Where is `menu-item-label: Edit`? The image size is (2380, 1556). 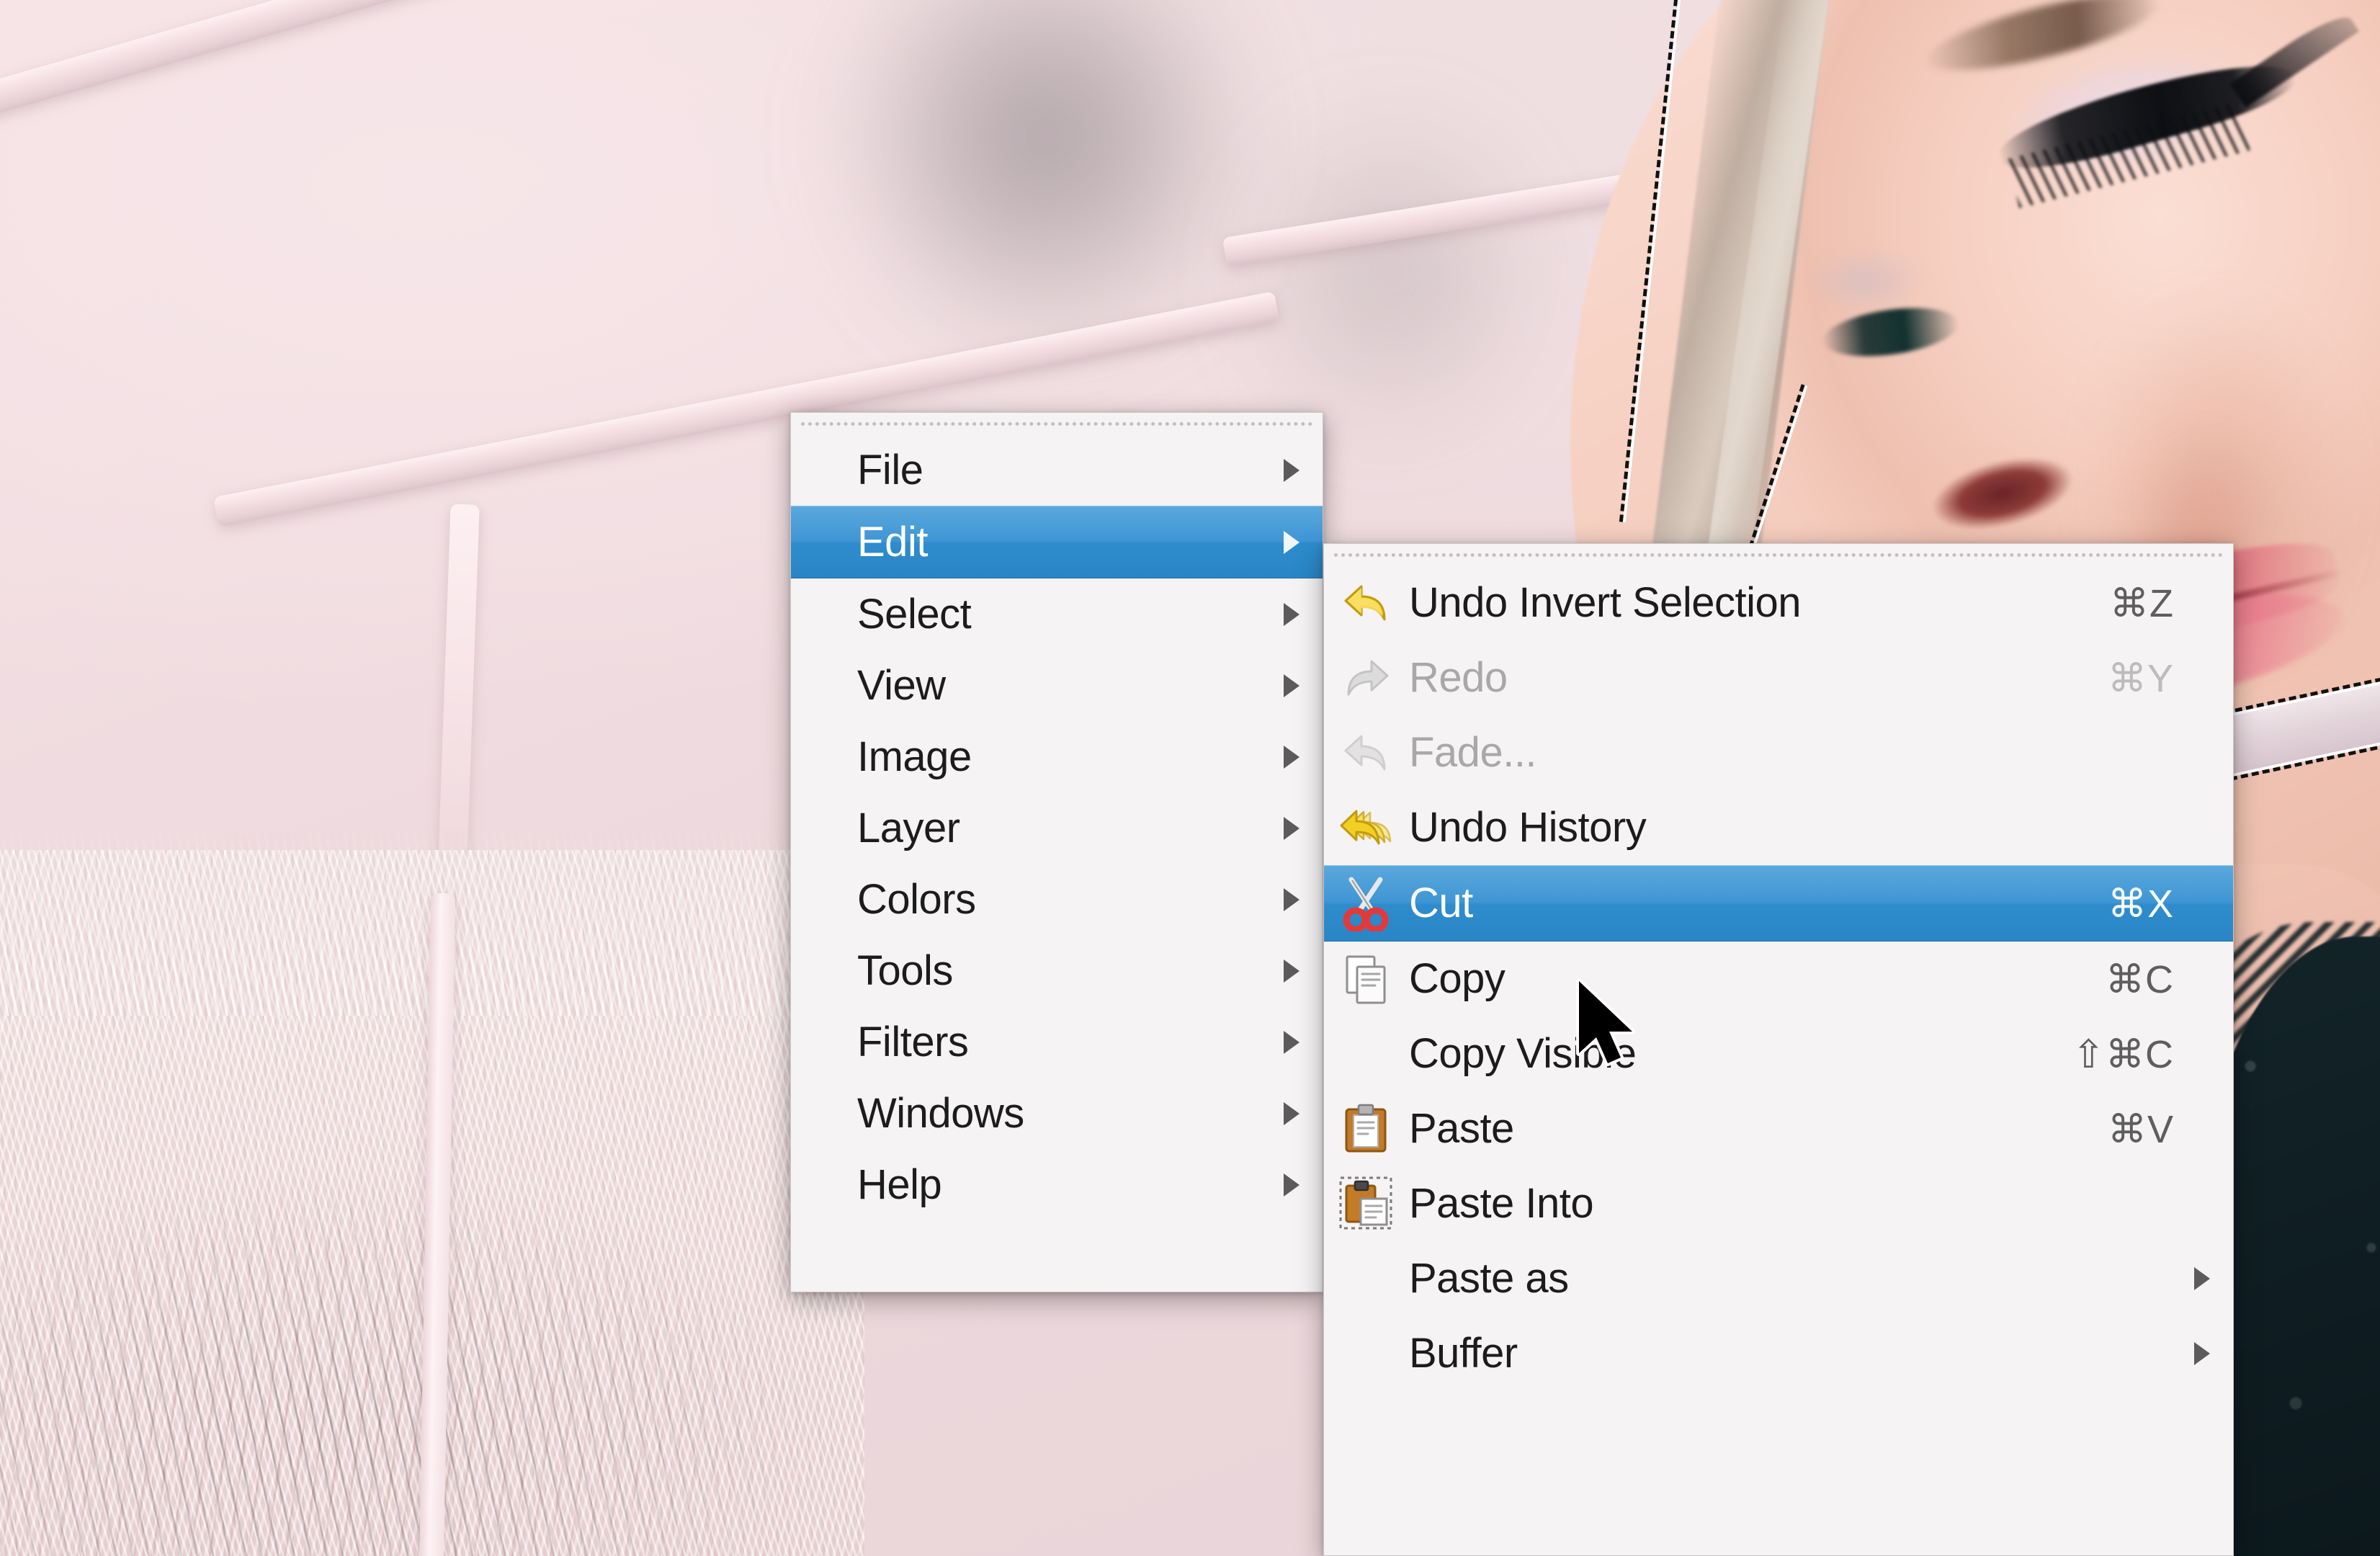
menu-item-label: Edit is located at coordinates (892, 541).